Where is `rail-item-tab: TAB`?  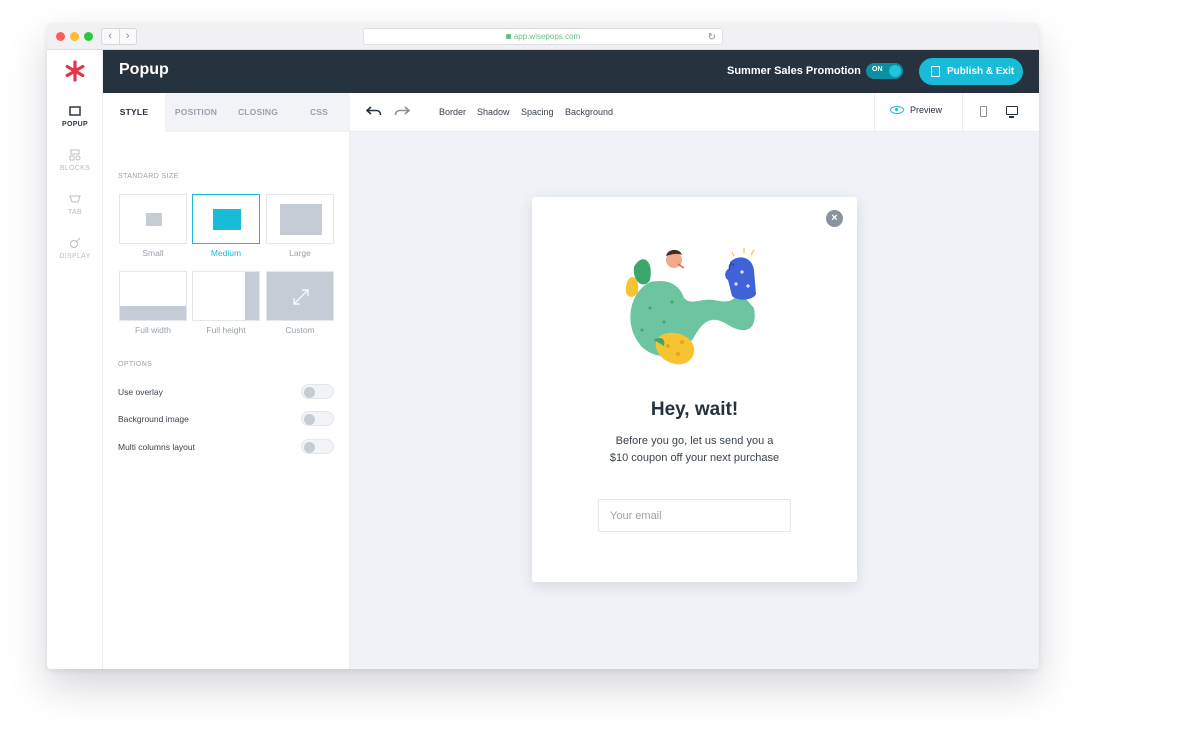 rail-item-tab: TAB is located at coordinates (75, 204).